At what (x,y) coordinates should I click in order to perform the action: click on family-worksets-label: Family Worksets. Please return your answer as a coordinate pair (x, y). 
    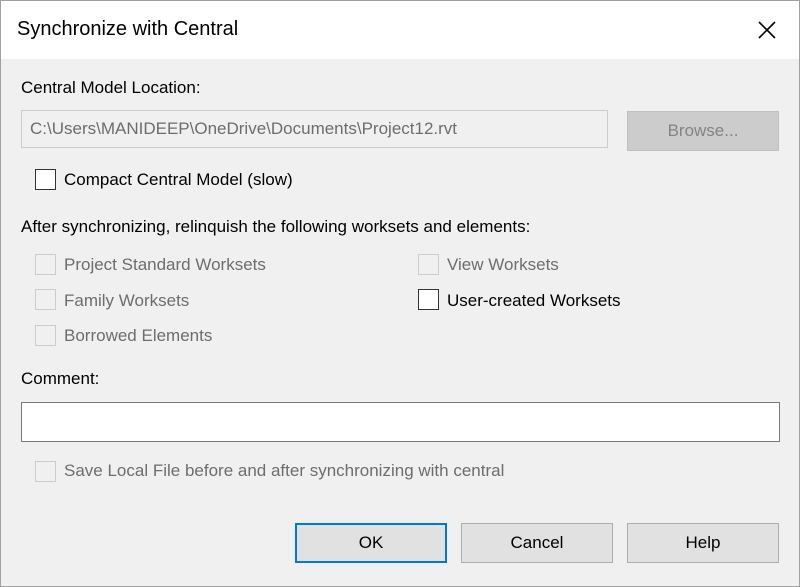
    Looking at the image, I should click on (127, 300).